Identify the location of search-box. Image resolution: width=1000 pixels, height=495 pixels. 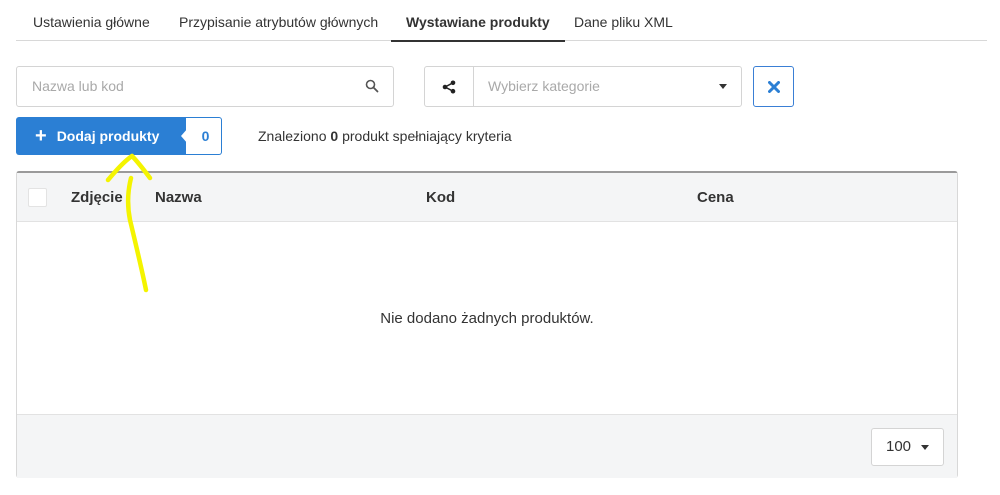
(205, 86).